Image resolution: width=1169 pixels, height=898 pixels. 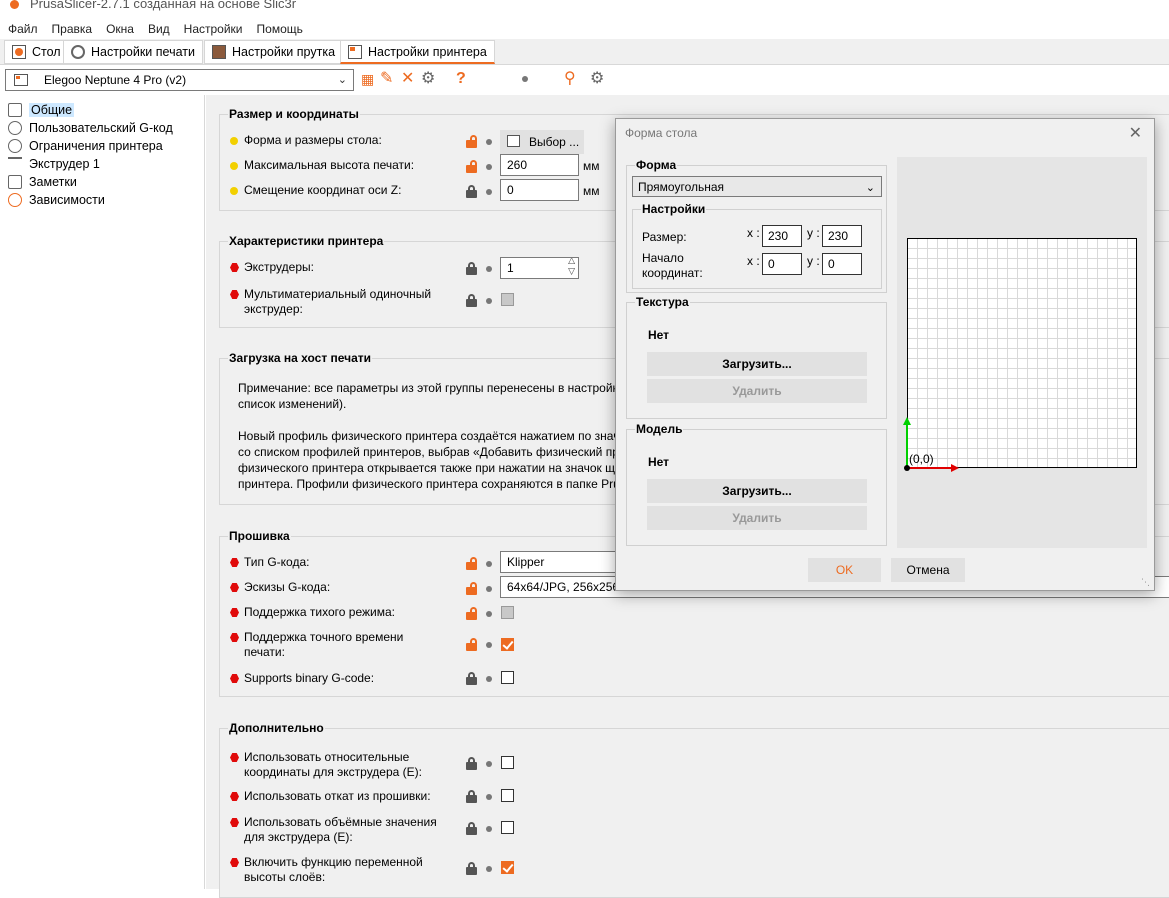 What do you see at coordinates (56, 200) in the screenshot?
I see `tree-item-dependencies: Зависимости` at bounding box center [56, 200].